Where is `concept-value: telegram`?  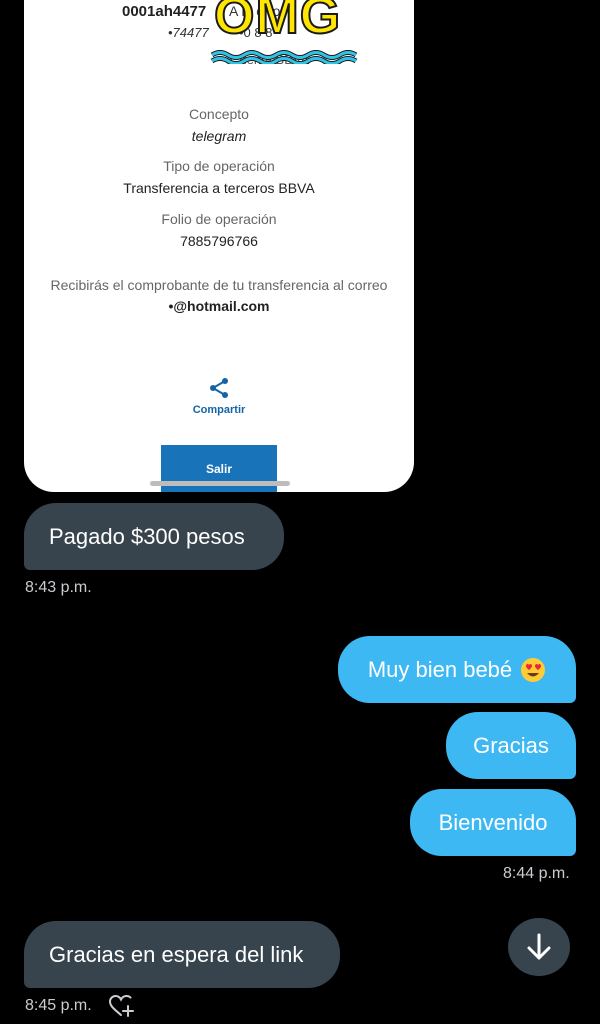
concept-value: telegram is located at coordinates (219, 136).